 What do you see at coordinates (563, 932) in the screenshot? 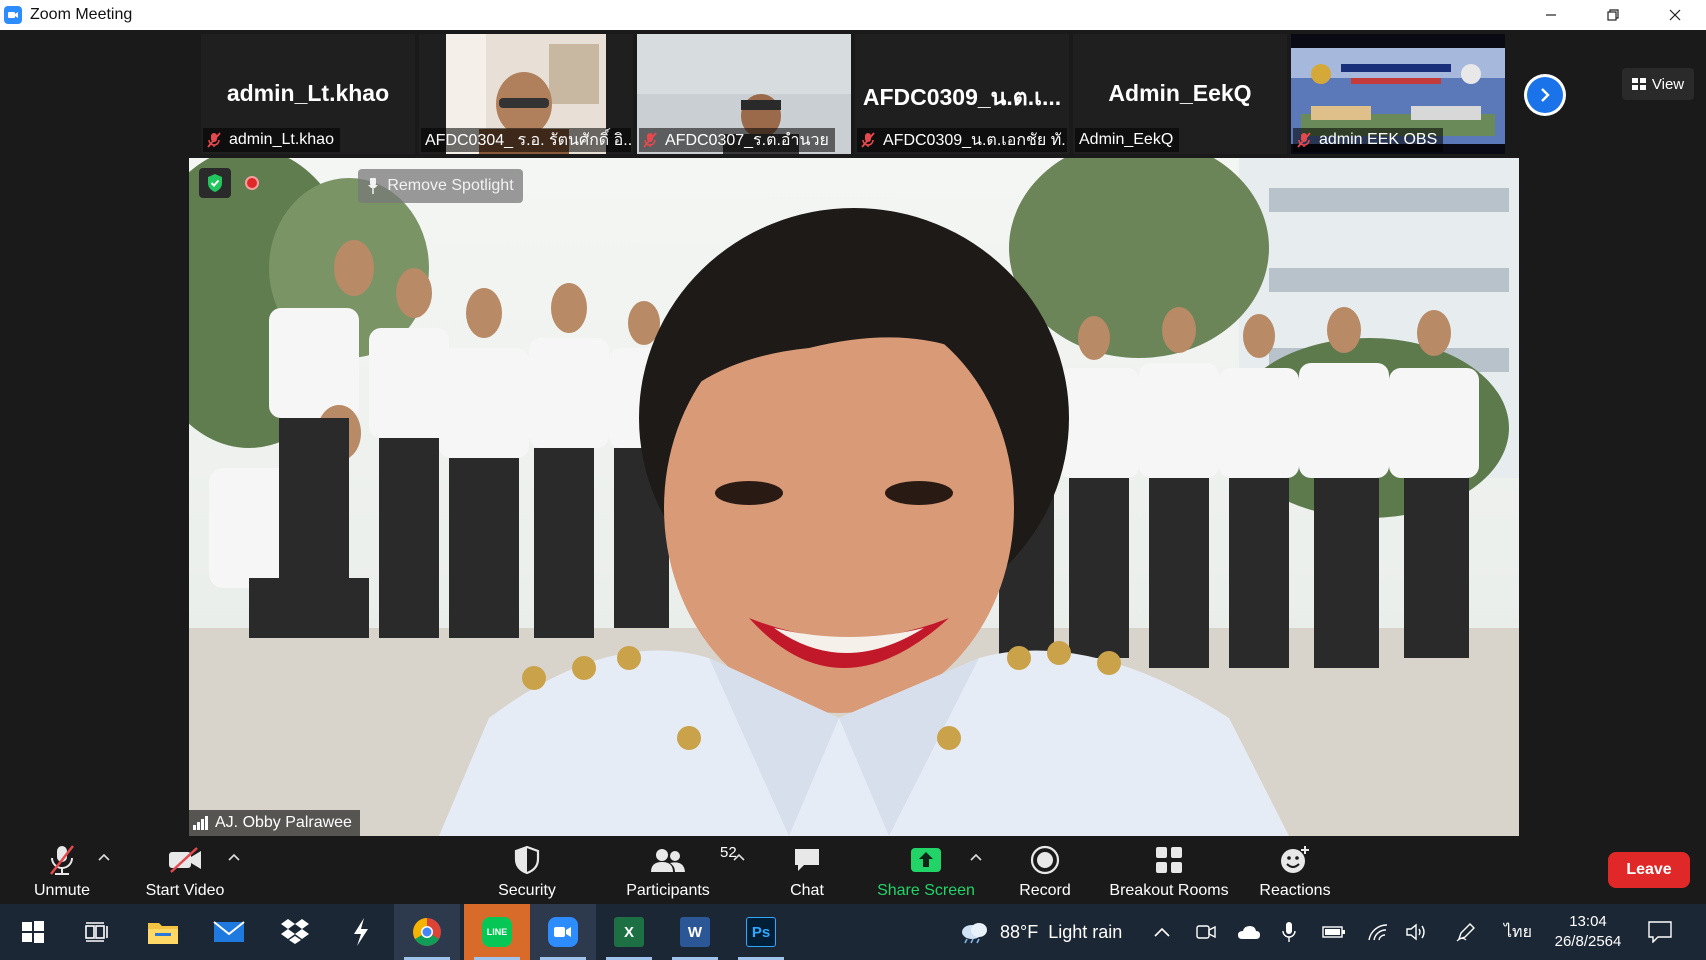
I see `zoom-taskbar-icon` at bounding box center [563, 932].